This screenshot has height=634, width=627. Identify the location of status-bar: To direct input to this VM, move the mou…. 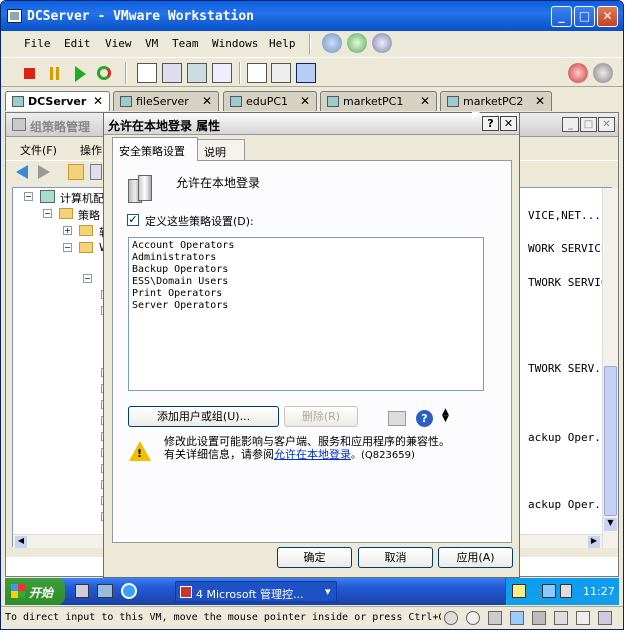
(312, 617).